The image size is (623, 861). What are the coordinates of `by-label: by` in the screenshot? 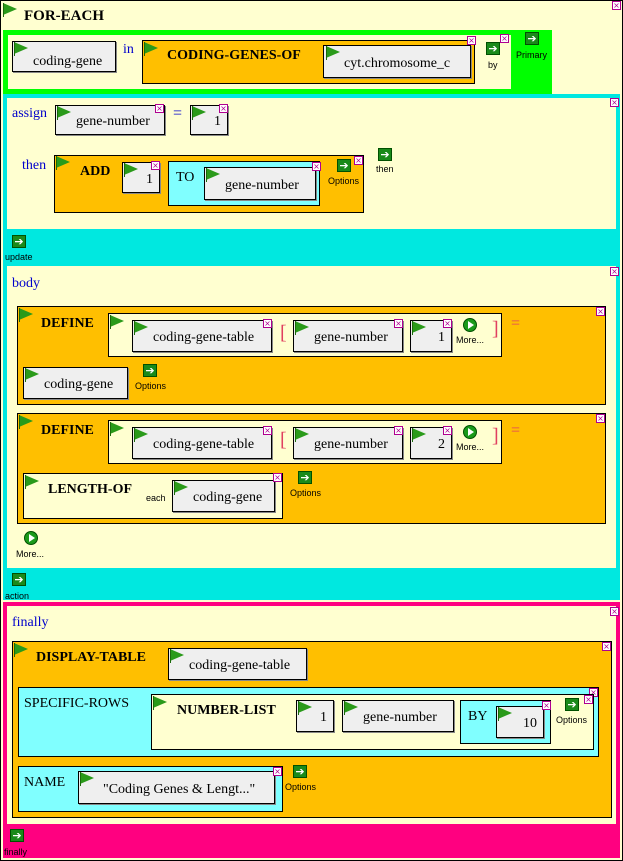 It's located at (493, 65).